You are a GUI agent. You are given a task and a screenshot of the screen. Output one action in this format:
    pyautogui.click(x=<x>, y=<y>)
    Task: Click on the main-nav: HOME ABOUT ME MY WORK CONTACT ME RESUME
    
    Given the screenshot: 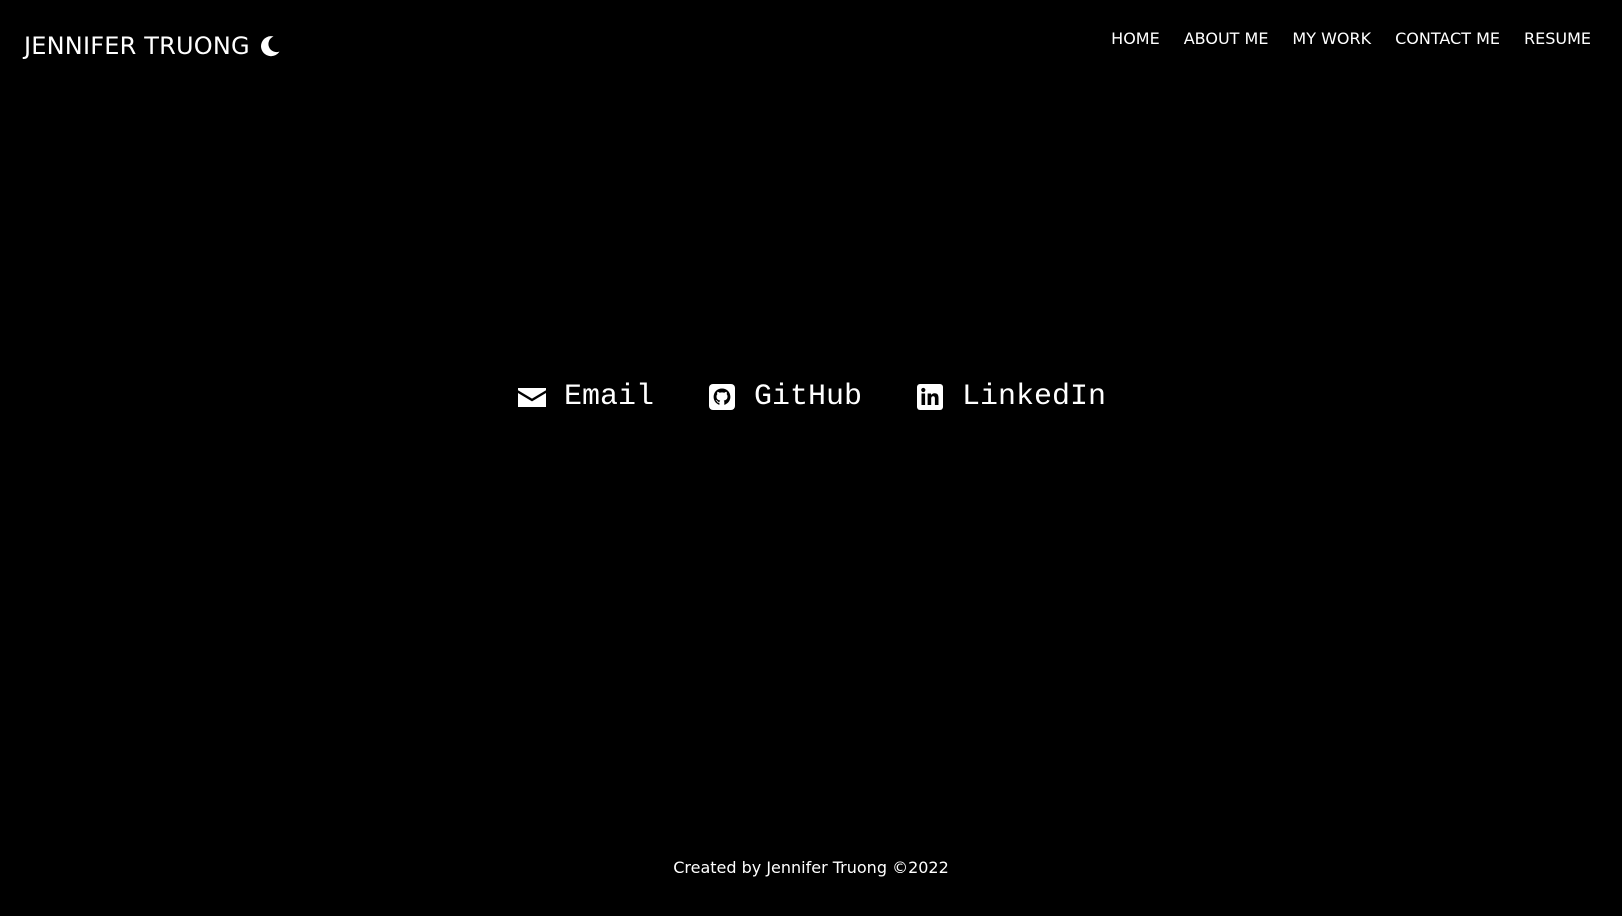 What is the action you would take?
    pyautogui.click(x=1351, y=39)
    